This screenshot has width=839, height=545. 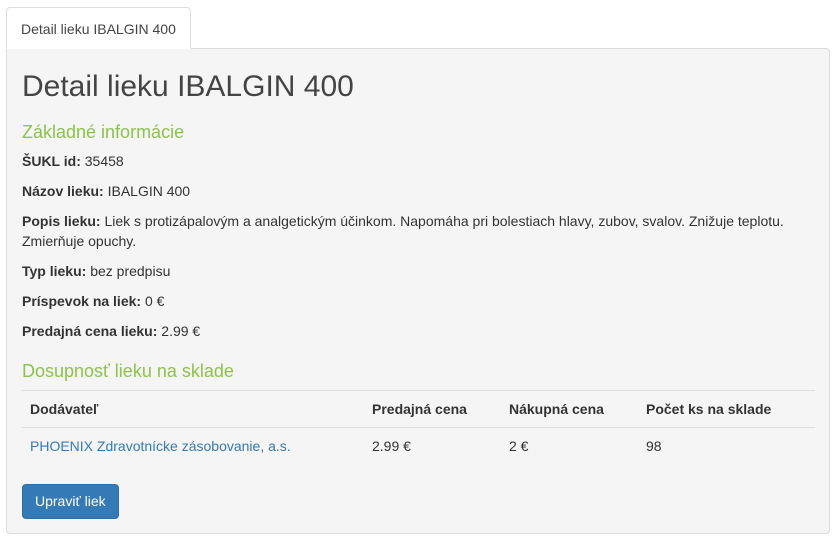 I want to click on field-value: 35458, so click(x=104, y=161).